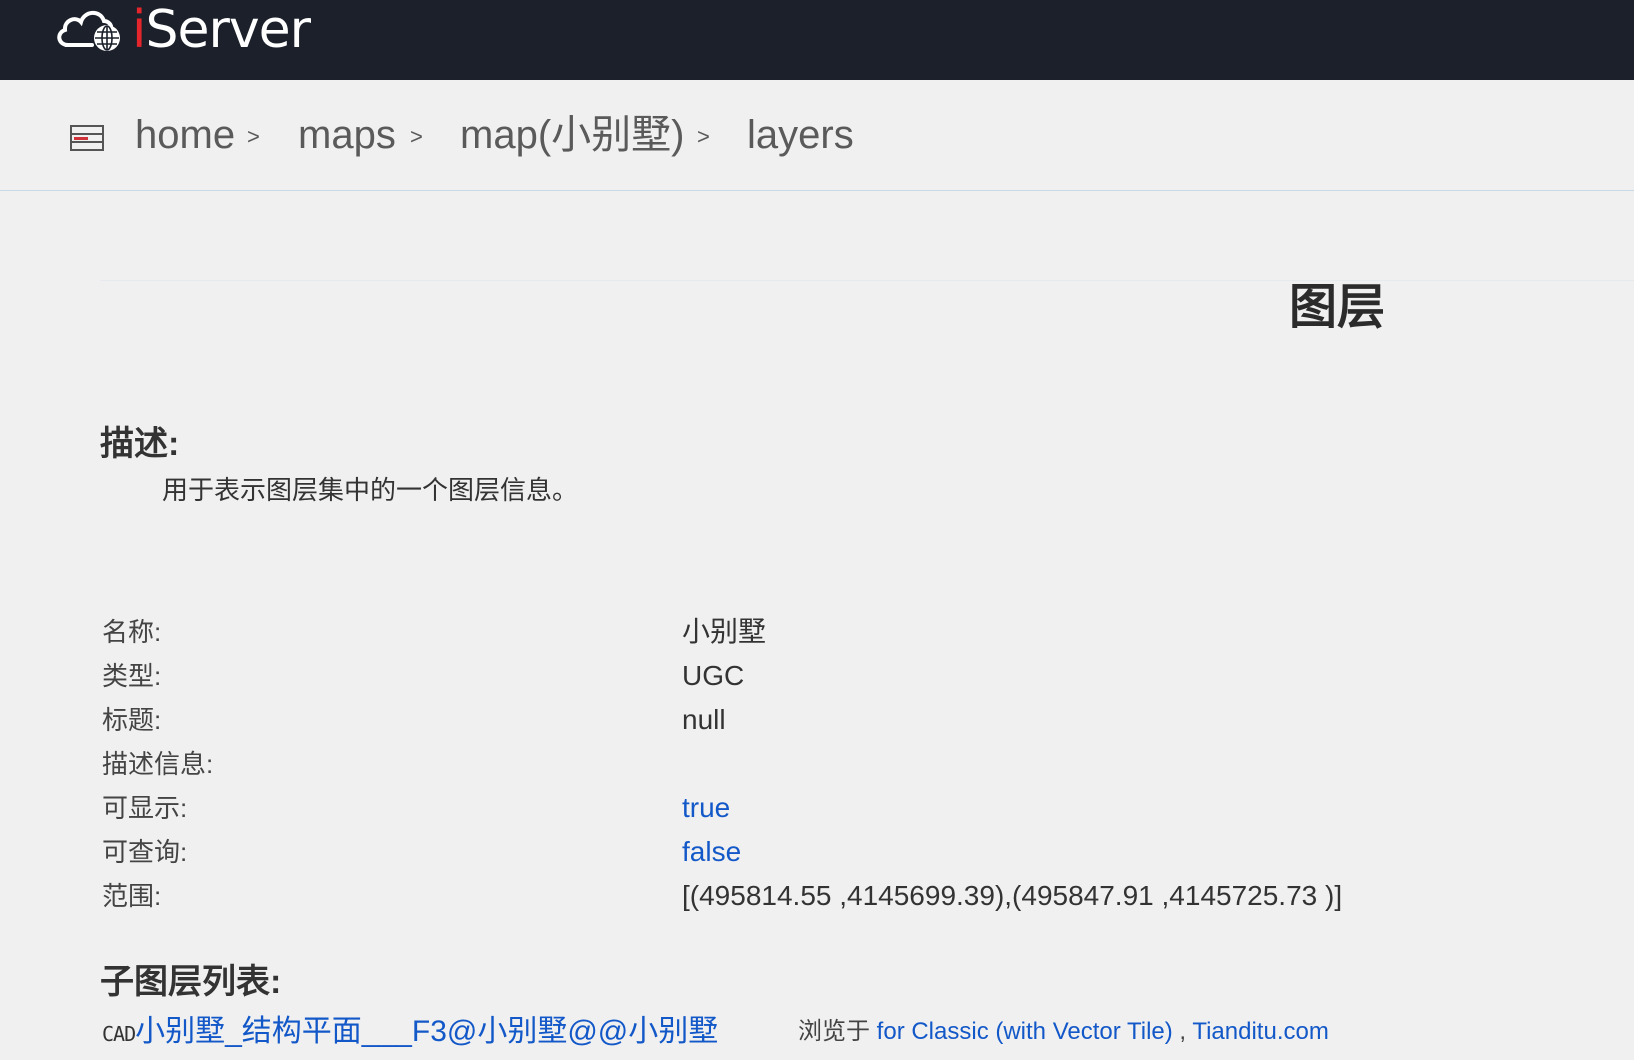  I want to click on prop-value-name: 小别墅, so click(724, 631).